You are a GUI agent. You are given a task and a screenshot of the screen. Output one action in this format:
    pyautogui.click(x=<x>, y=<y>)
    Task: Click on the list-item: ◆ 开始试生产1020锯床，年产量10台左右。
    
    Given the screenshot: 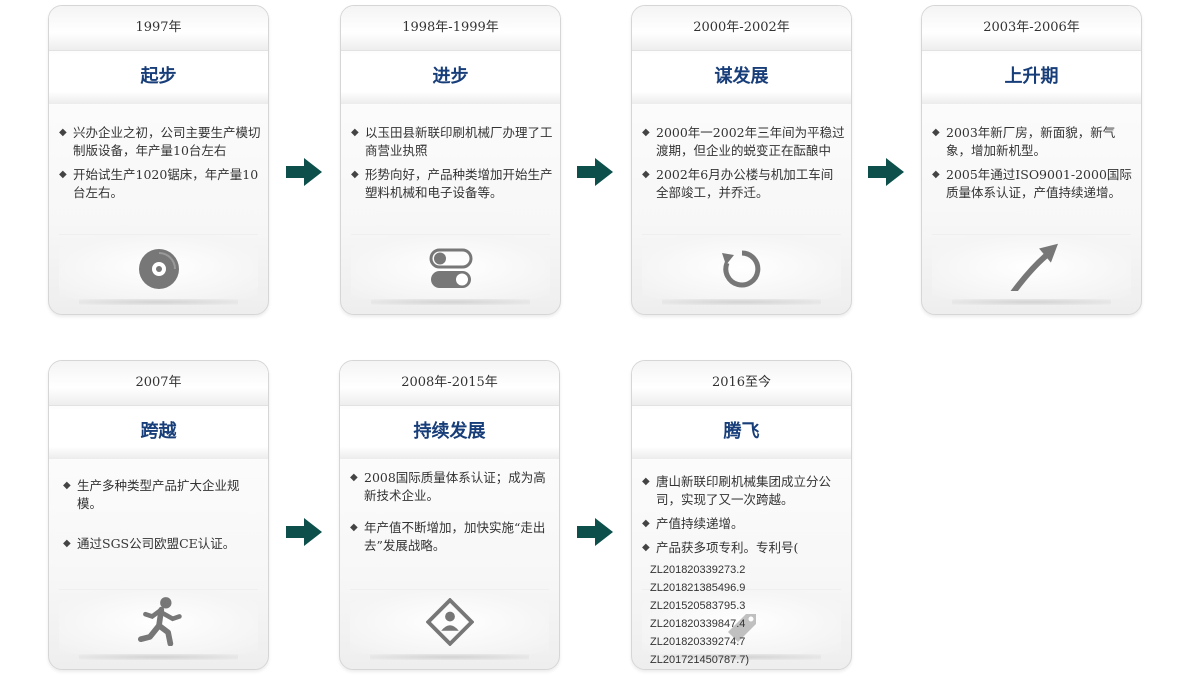 What is the action you would take?
    pyautogui.click(x=159, y=183)
    